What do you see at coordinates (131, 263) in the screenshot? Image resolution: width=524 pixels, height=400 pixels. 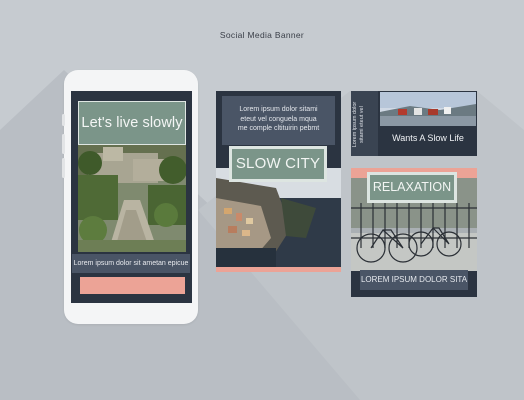 I see `phone-post-caption: Lorem ipsum dolor sit ametan epicue` at bounding box center [131, 263].